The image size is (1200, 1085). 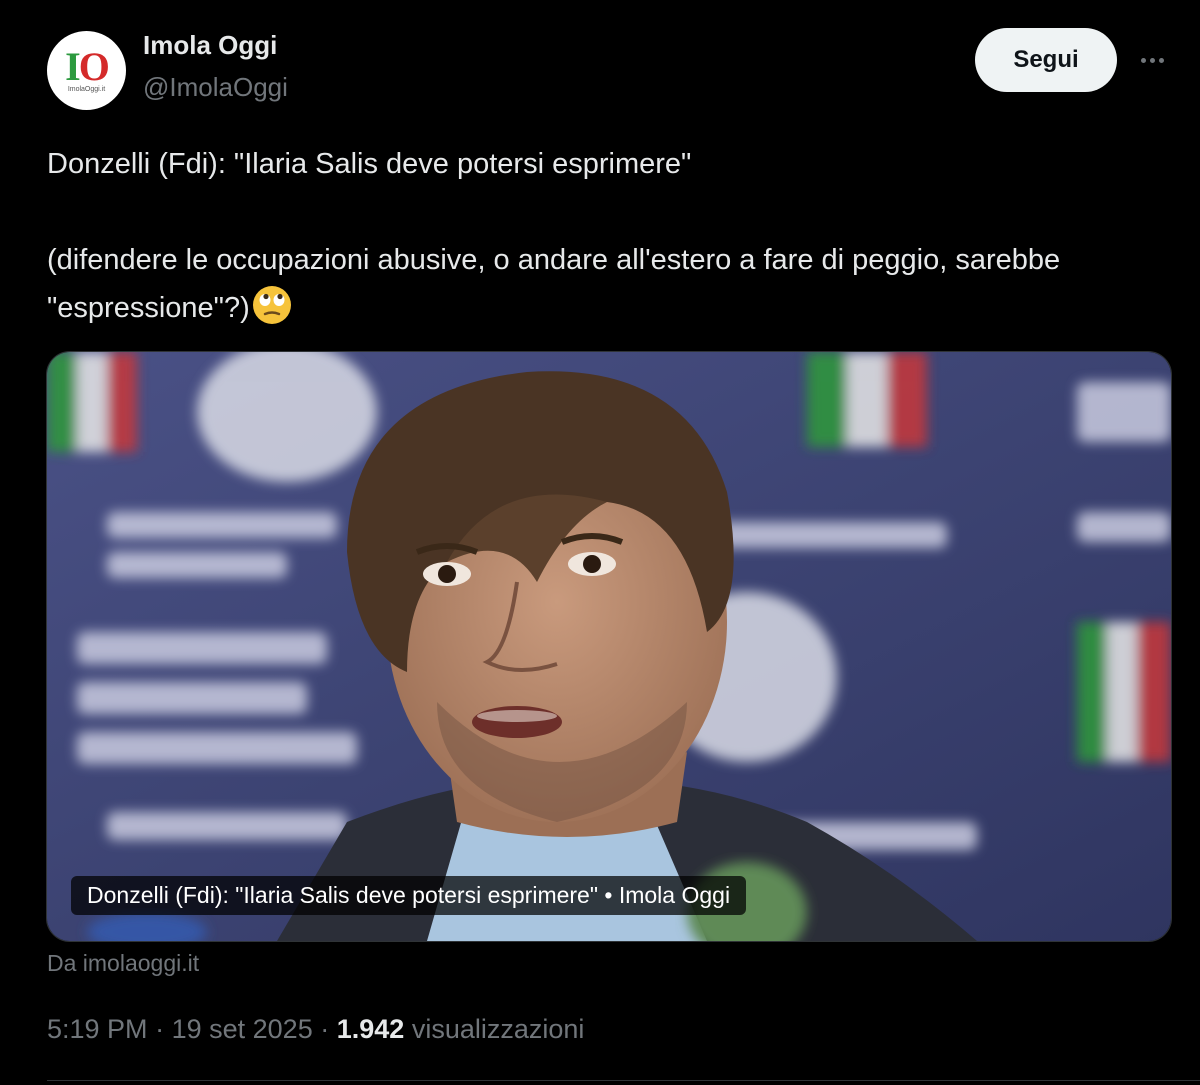 What do you see at coordinates (1152, 60) in the screenshot?
I see `more-options-icon` at bounding box center [1152, 60].